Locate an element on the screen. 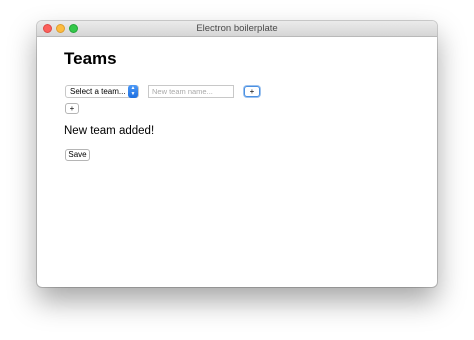  add-button: + is located at coordinates (72, 108).